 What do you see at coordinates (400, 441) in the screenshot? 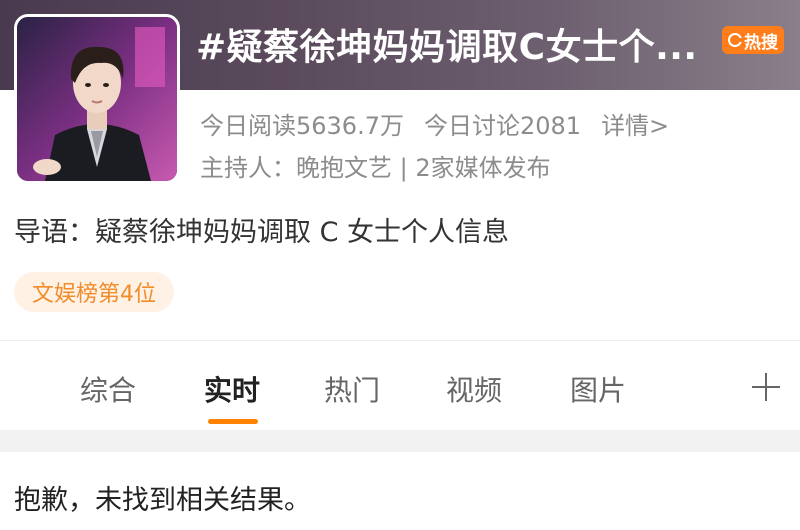
I see `section-divider` at bounding box center [400, 441].